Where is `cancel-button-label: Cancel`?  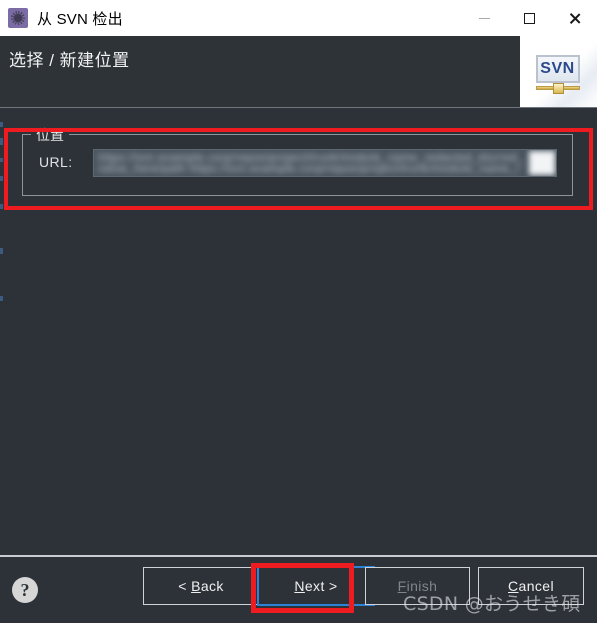 cancel-button-label: Cancel is located at coordinates (531, 586).